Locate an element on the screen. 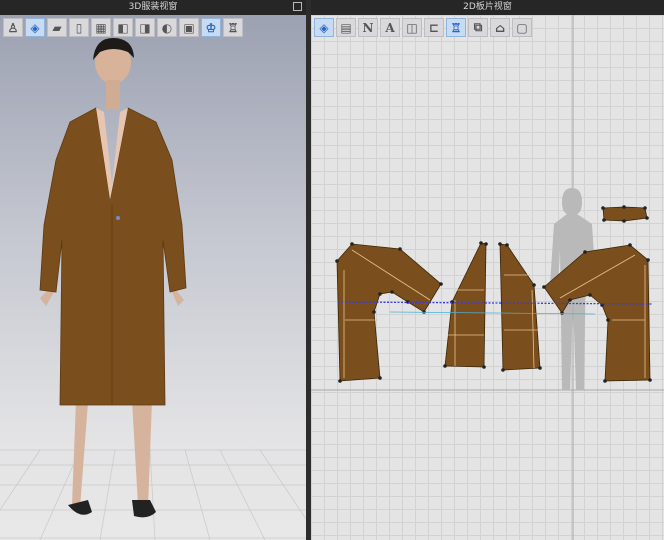 The image size is (664, 540). mesh-icon: ▦ is located at coordinates (101, 27).